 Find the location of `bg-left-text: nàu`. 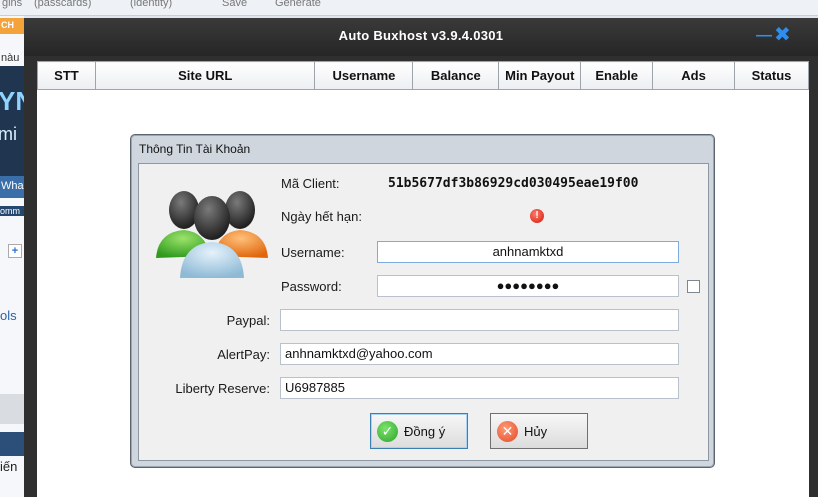

bg-left-text: nàu is located at coordinates (10, 58).